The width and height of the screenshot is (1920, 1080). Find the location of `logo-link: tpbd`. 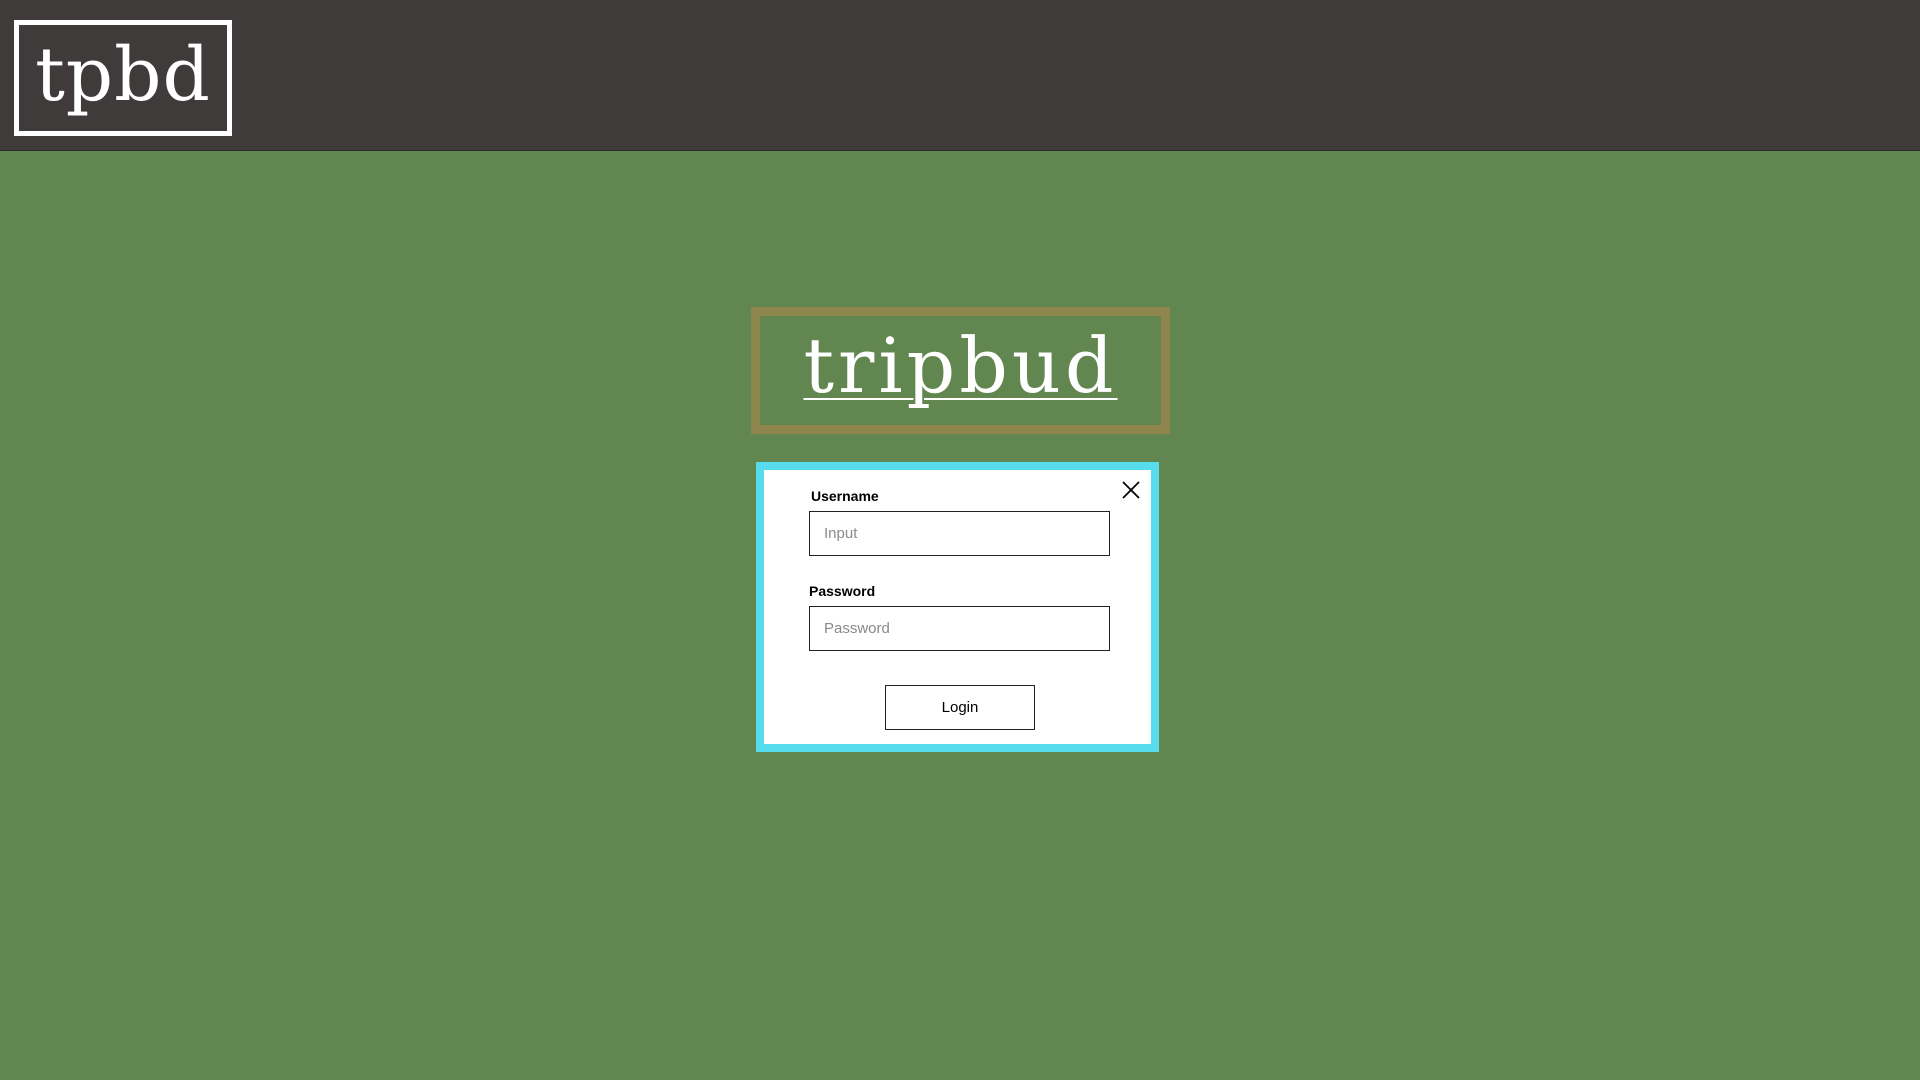

logo-link: tpbd is located at coordinates (123, 78).